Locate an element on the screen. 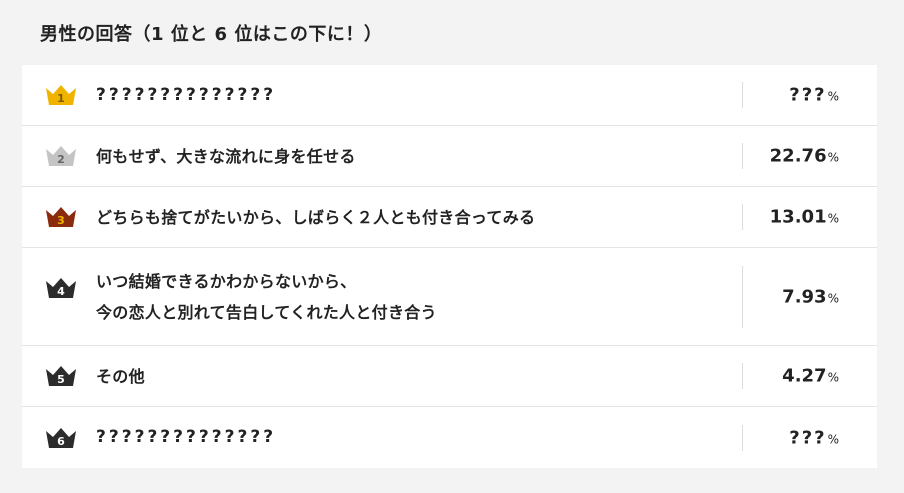 The width and height of the screenshot is (904, 493). rank-number: 6 is located at coordinates (61, 441).